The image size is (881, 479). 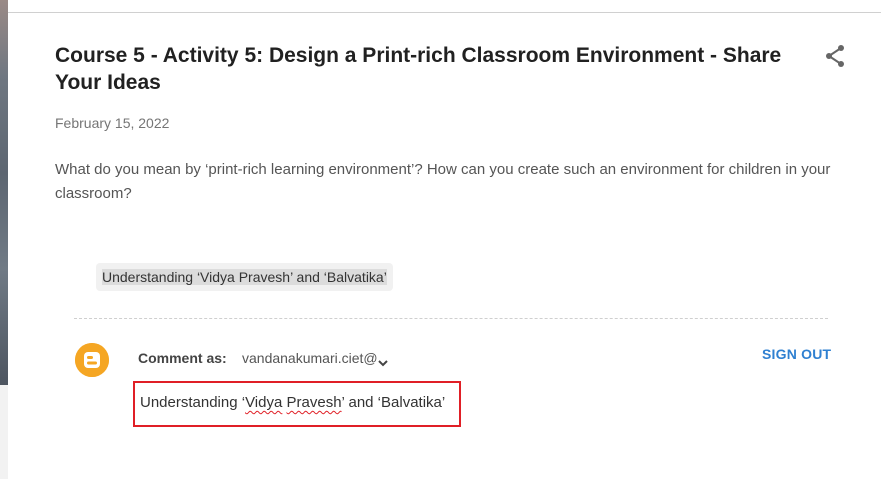 I want to click on spellcheck-word: Vidya, so click(x=264, y=402).